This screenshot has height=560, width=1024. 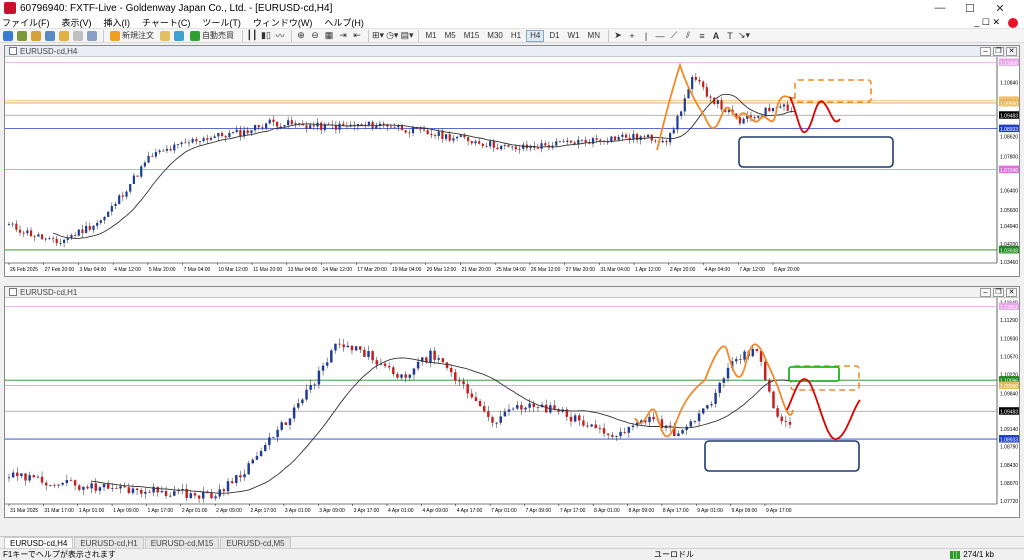 I want to click on line-chart-icon: 〰, so click(x=280, y=36).